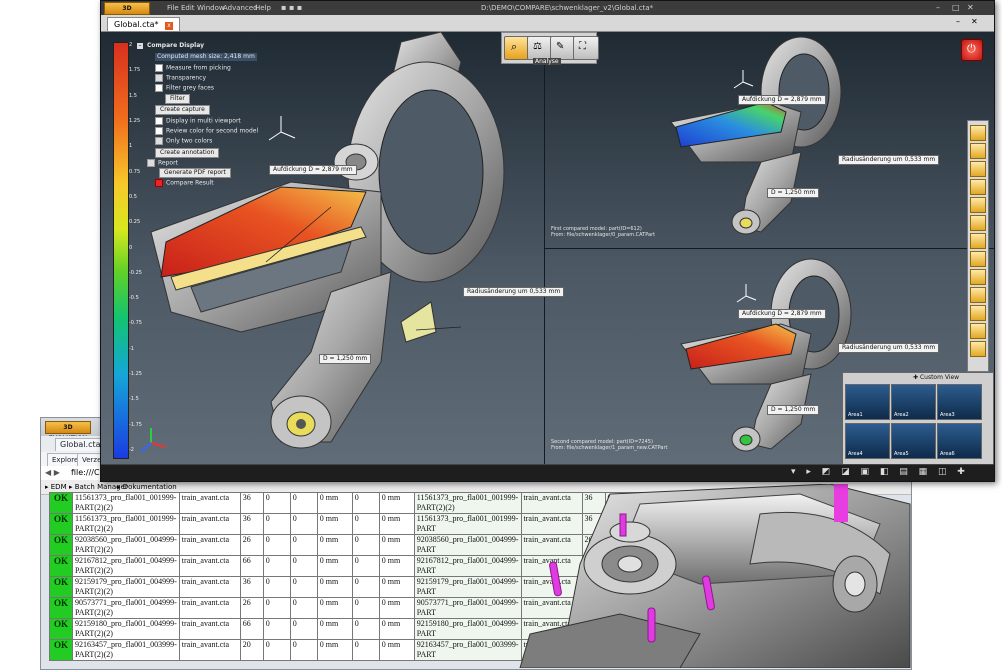 This screenshot has height=670, width=1002. I want to click on tab-minimize-icon: –, so click(958, 21).